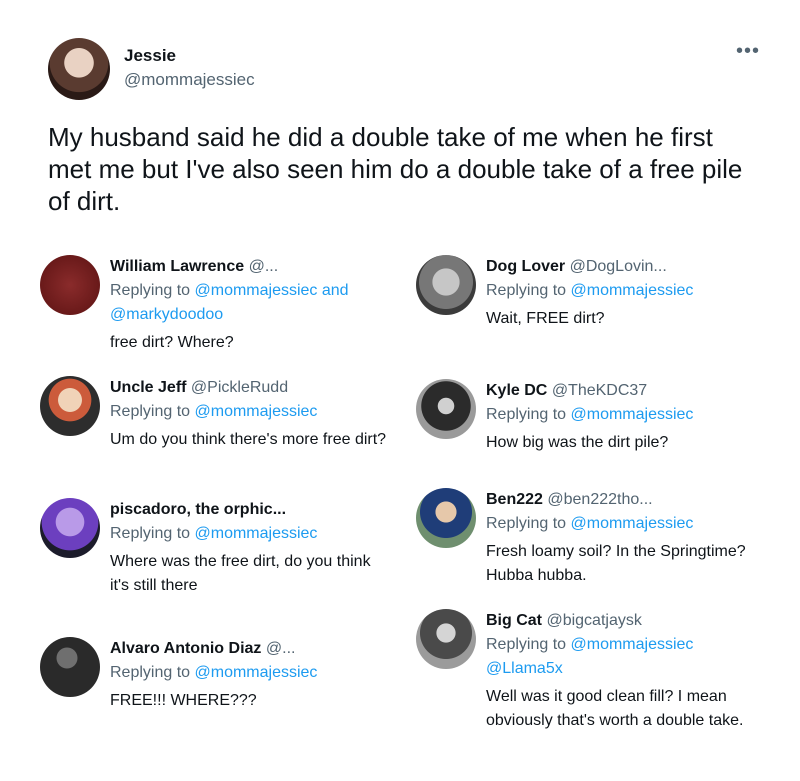  Describe the element at coordinates (525, 266) in the screenshot. I see `reply-name: Dog Lover` at that location.